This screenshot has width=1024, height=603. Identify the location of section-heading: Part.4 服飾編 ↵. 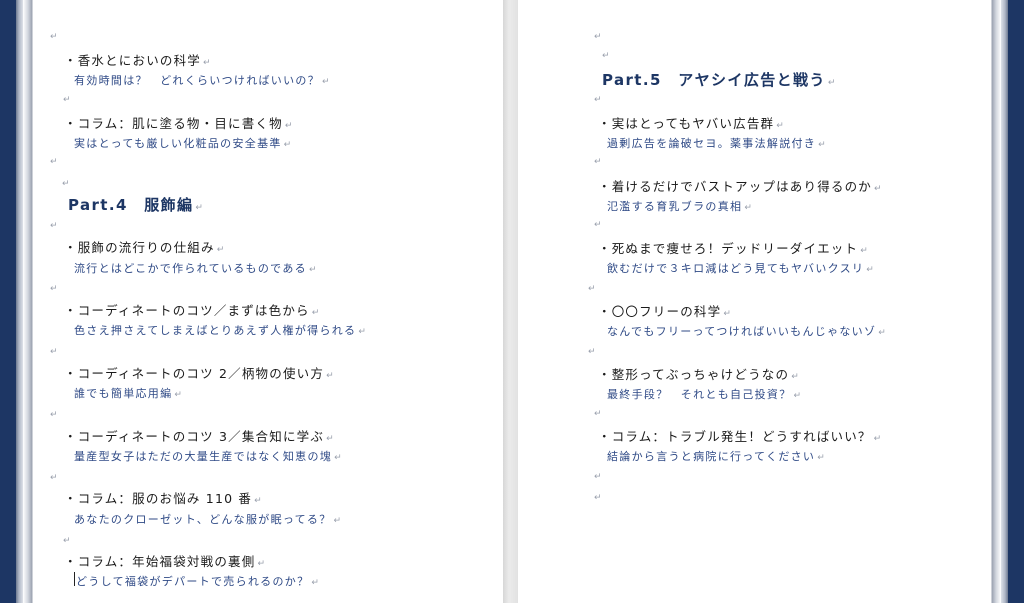
(135, 204).